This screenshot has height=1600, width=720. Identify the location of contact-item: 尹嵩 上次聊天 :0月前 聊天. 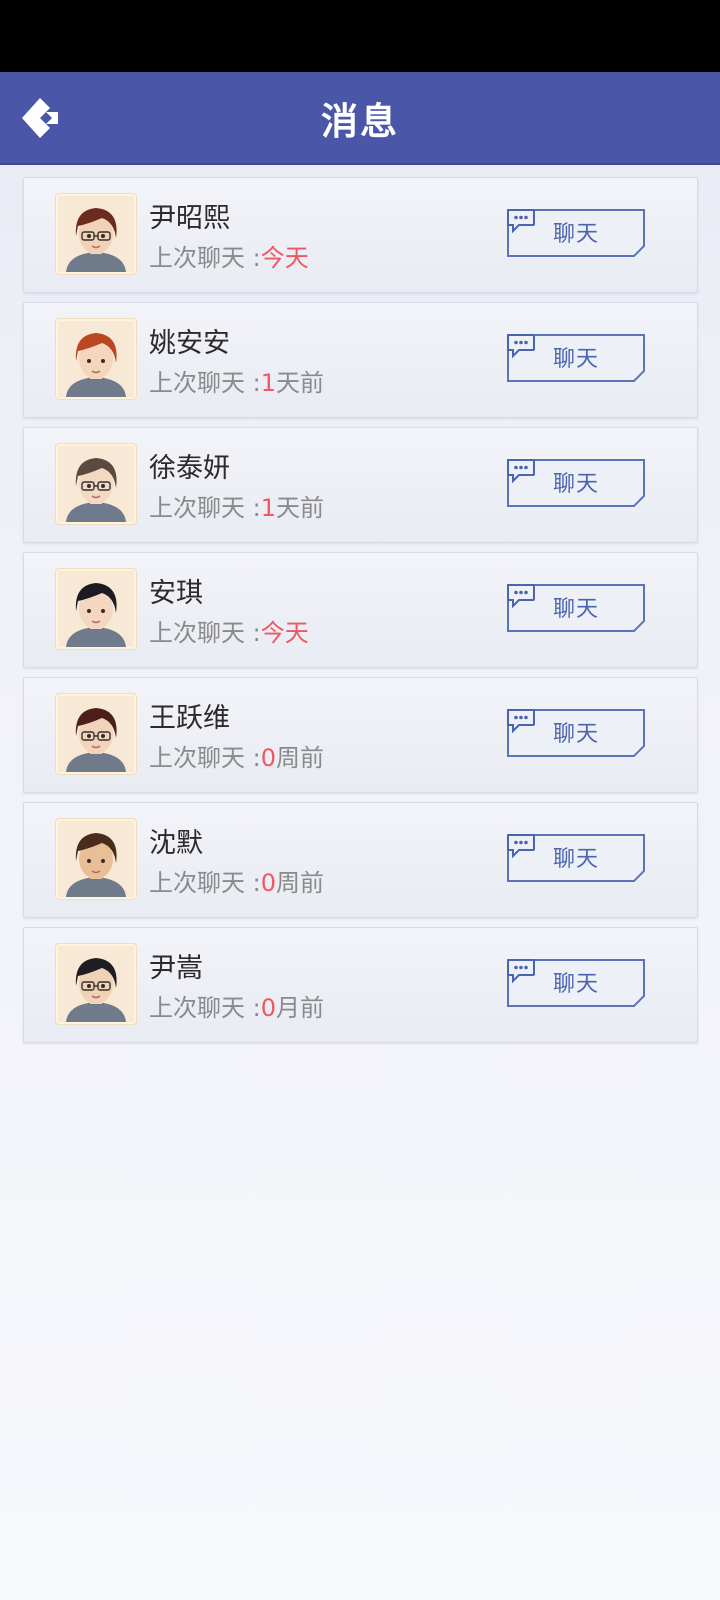
(360, 985).